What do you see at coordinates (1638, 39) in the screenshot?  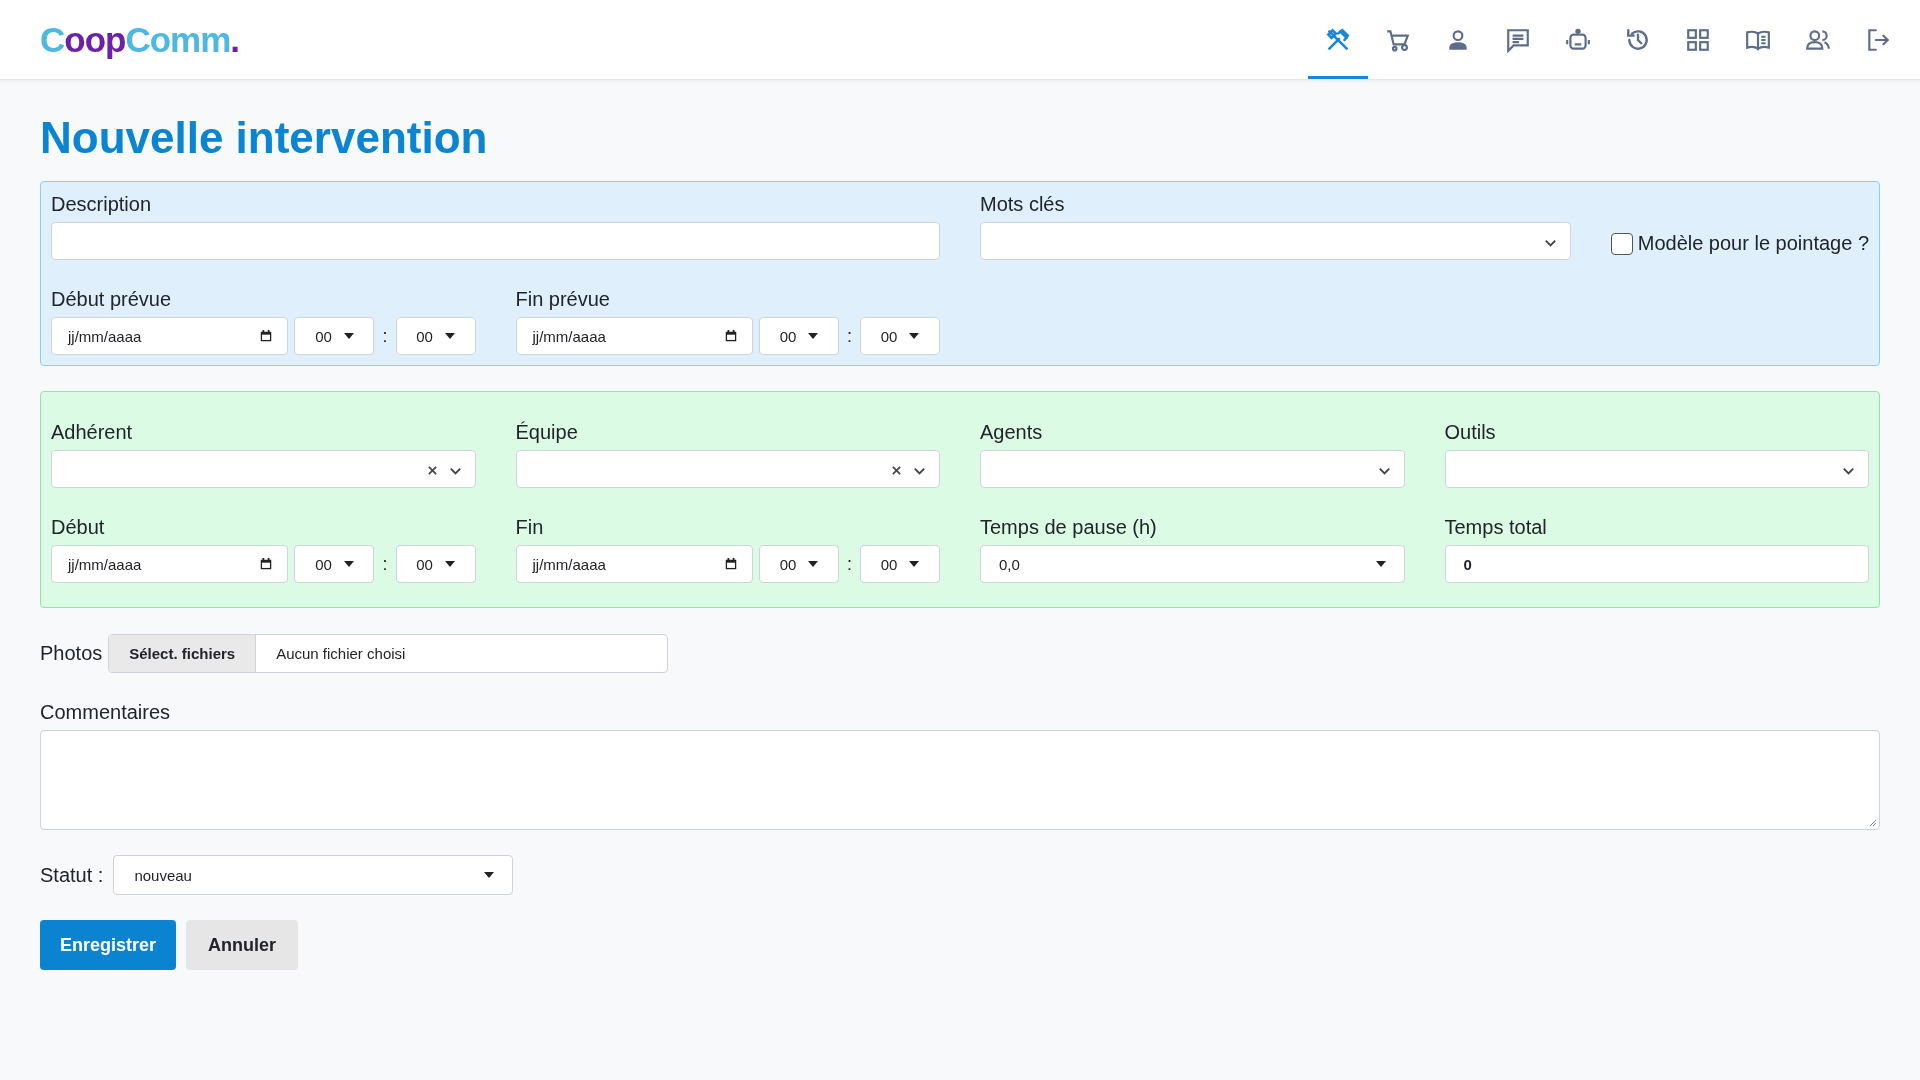 I see `history-icon` at bounding box center [1638, 39].